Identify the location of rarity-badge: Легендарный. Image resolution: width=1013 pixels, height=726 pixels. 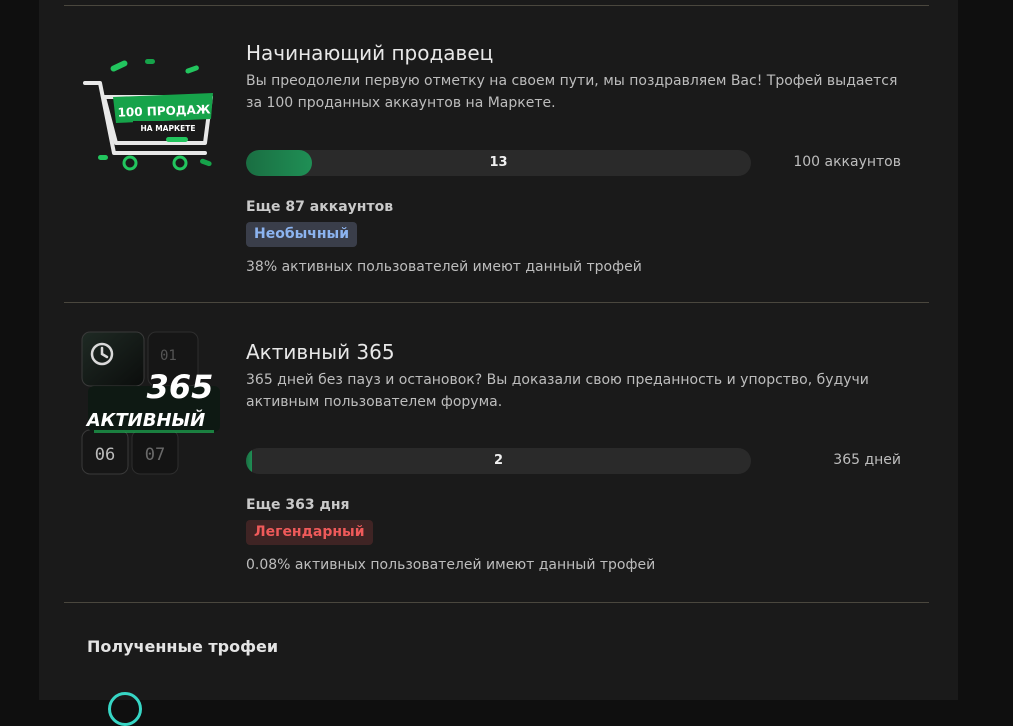
(309, 532).